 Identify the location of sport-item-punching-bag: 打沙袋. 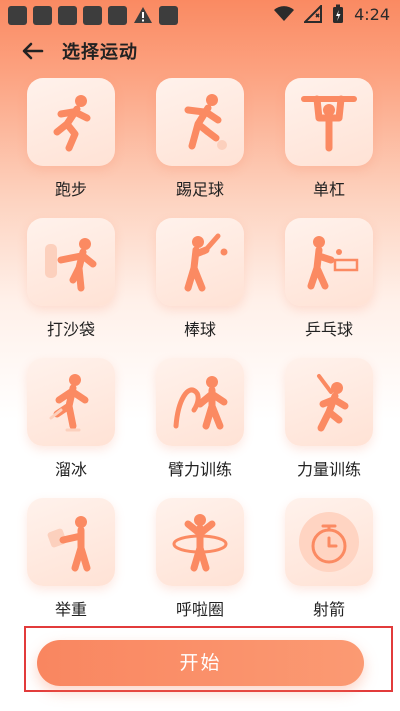
(71, 279).